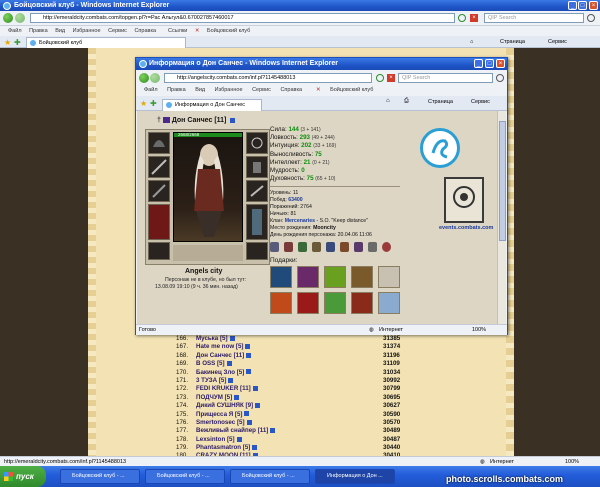 The image size is (600, 487). I want to click on rank-player-name: 3 ТУЗА, so click(206, 380).